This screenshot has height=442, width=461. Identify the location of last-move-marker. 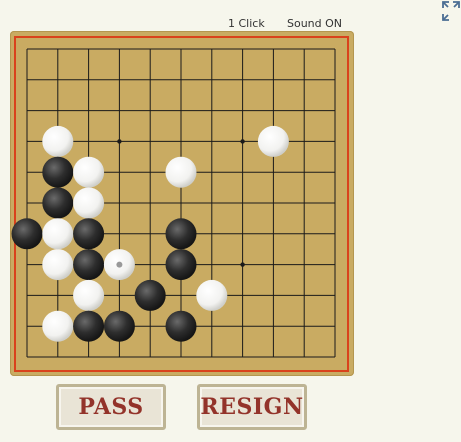
(119, 264).